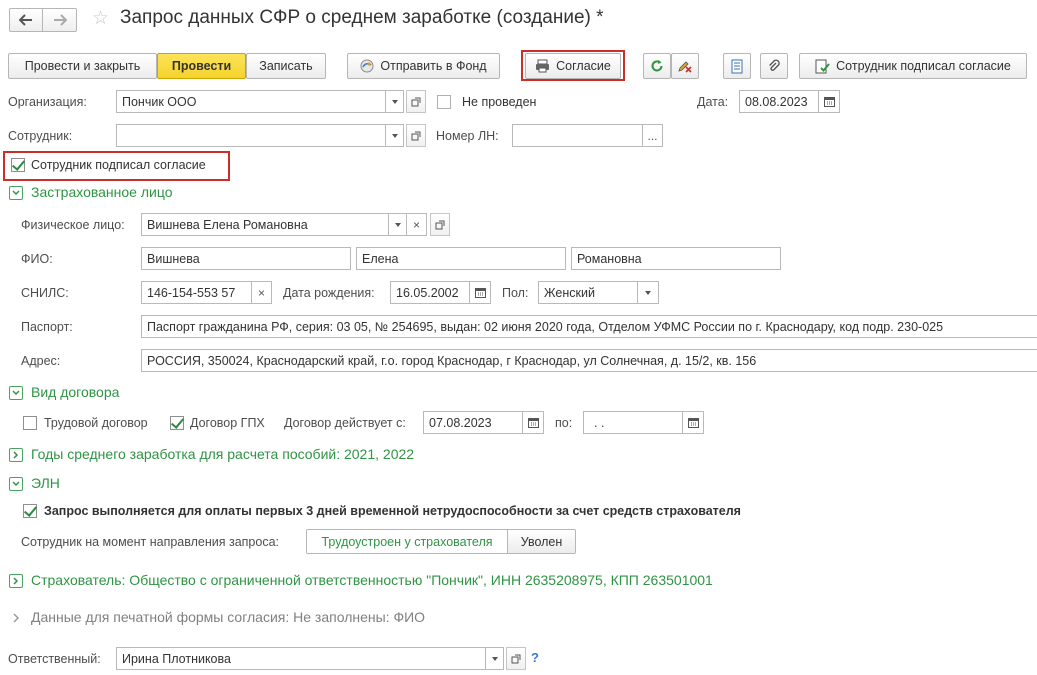 The width and height of the screenshot is (1037, 675). I want to click on consent-highlight-frame, so click(573, 65).